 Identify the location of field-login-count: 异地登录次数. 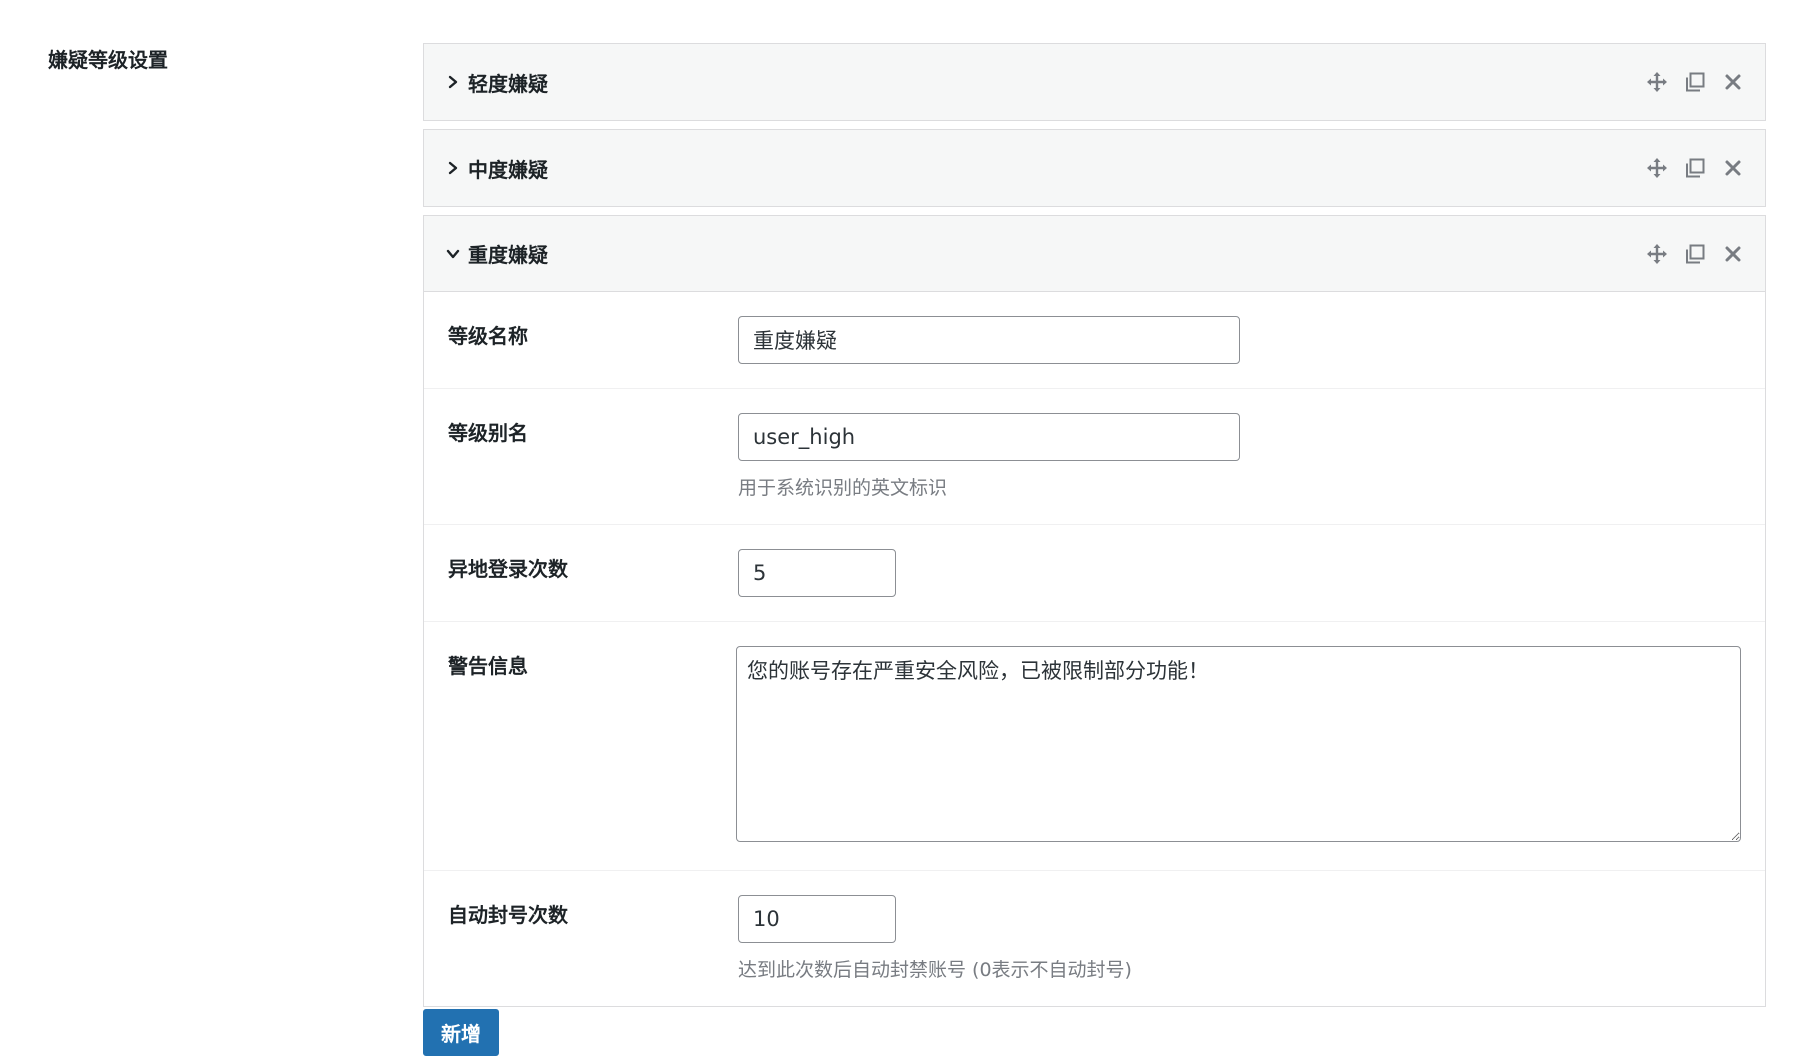
(1094, 573).